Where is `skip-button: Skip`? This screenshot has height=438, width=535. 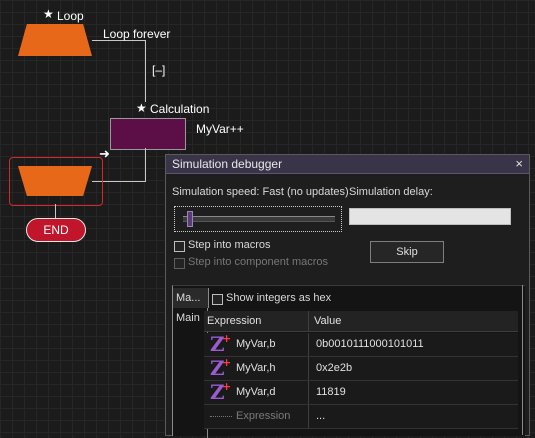
skip-button: Skip is located at coordinates (407, 252).